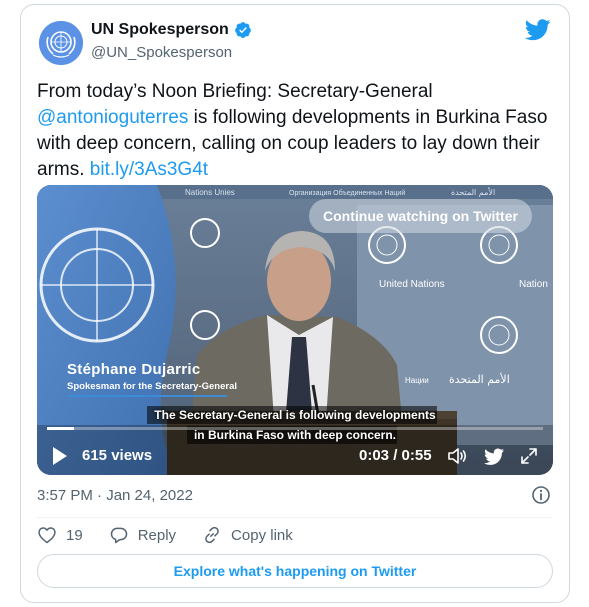  What do you see at coordinates (212, 535) in the screenshot?
I see `link-icon` at bounding box center [212, 535].